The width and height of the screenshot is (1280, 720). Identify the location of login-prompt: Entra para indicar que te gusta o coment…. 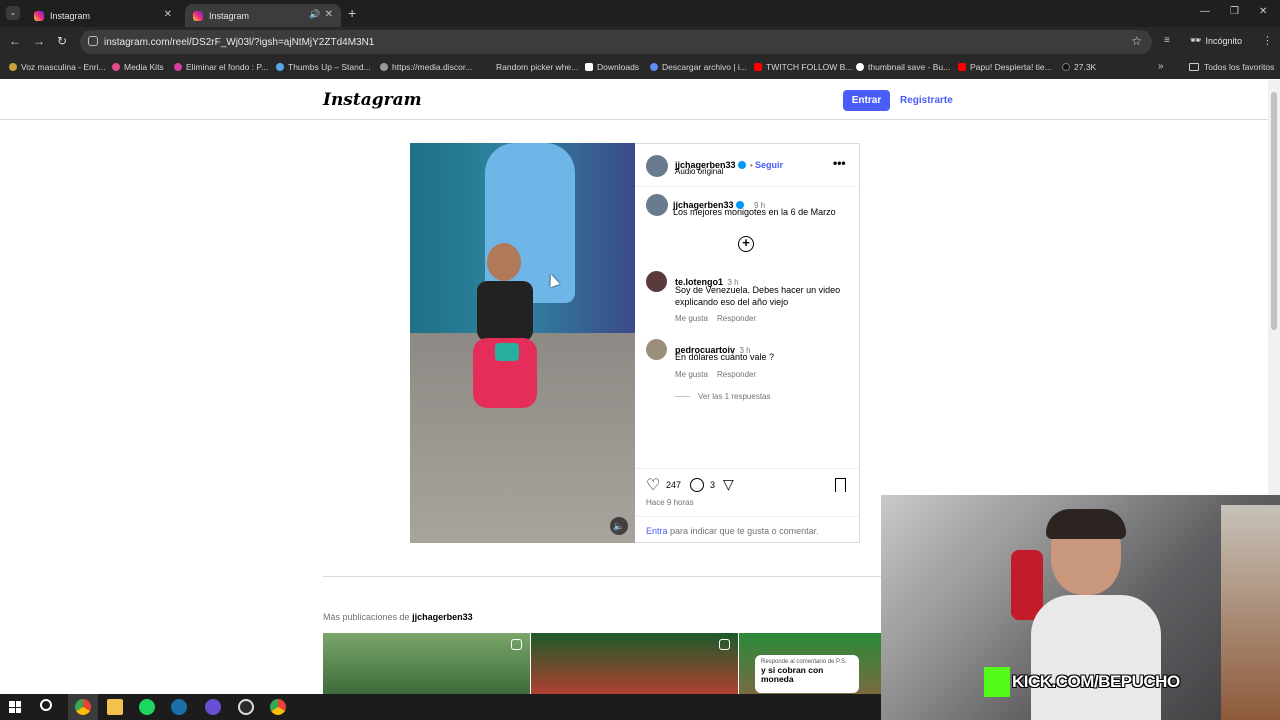
(732, 531).